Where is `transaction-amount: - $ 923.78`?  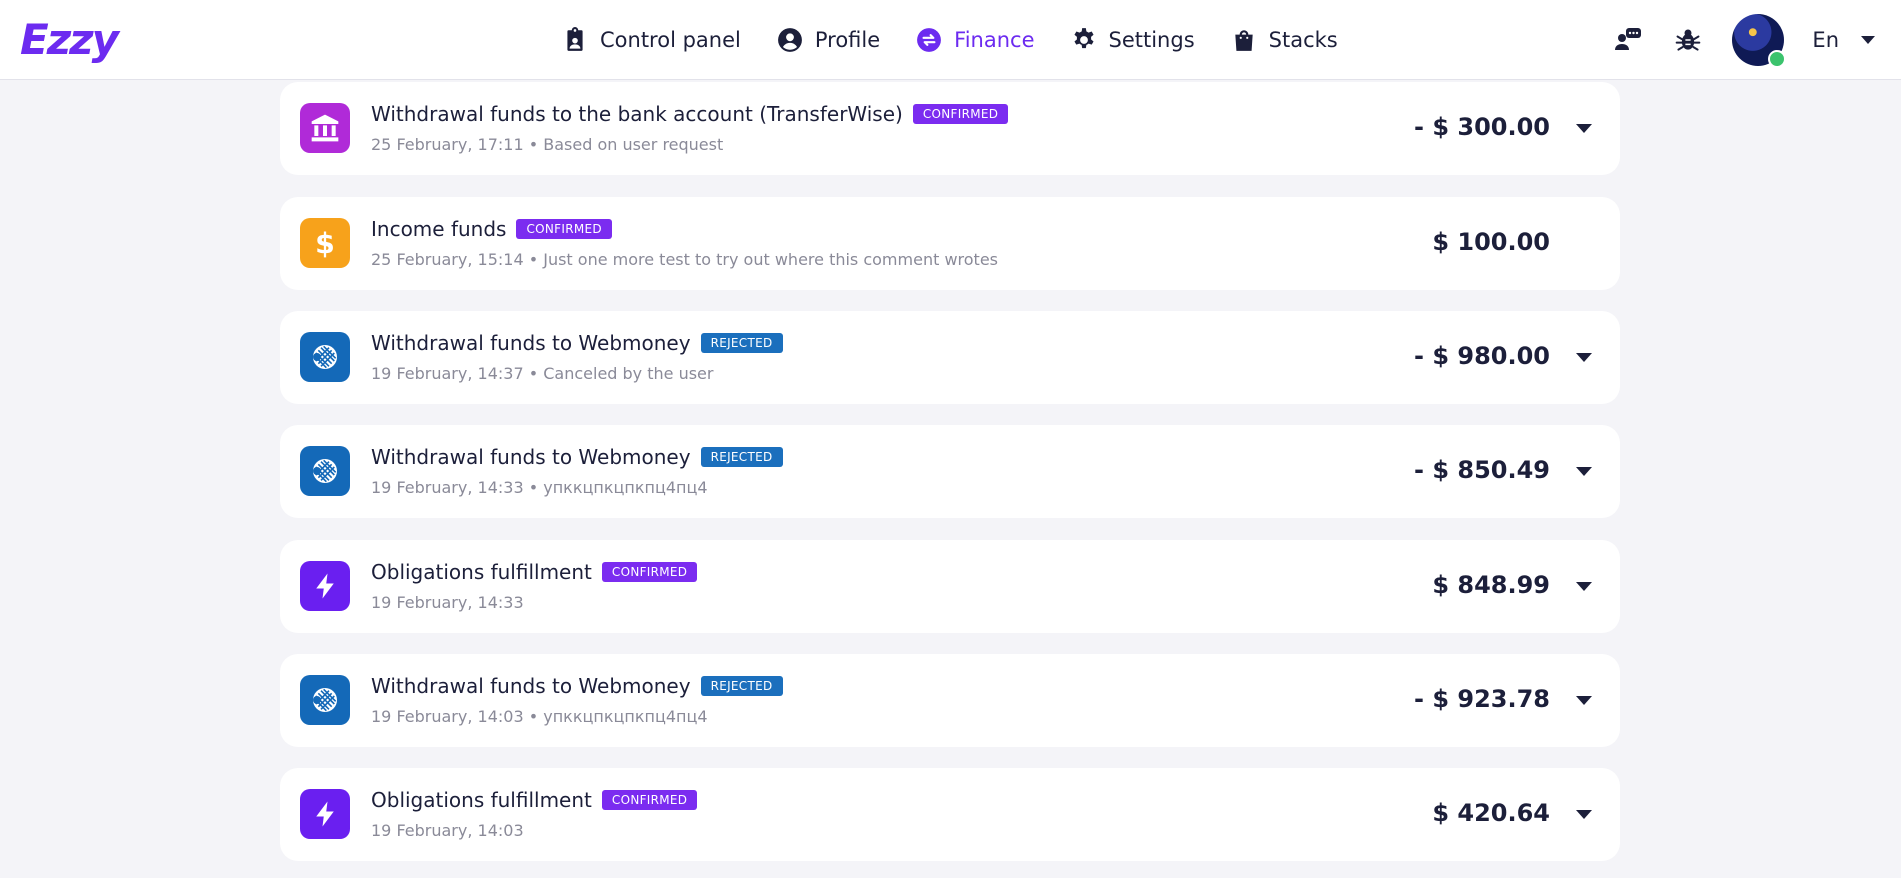 transaction-amount: - $ 923.78 is located at coordinates (1482, 699).